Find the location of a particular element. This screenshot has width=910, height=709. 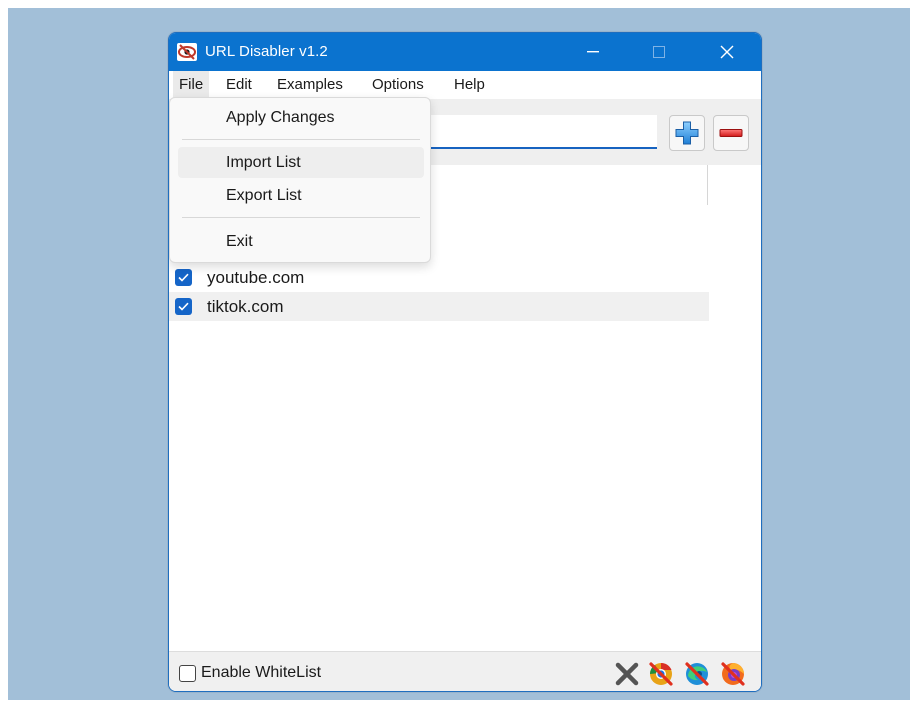

close-button is located at coordinates (727, 52).